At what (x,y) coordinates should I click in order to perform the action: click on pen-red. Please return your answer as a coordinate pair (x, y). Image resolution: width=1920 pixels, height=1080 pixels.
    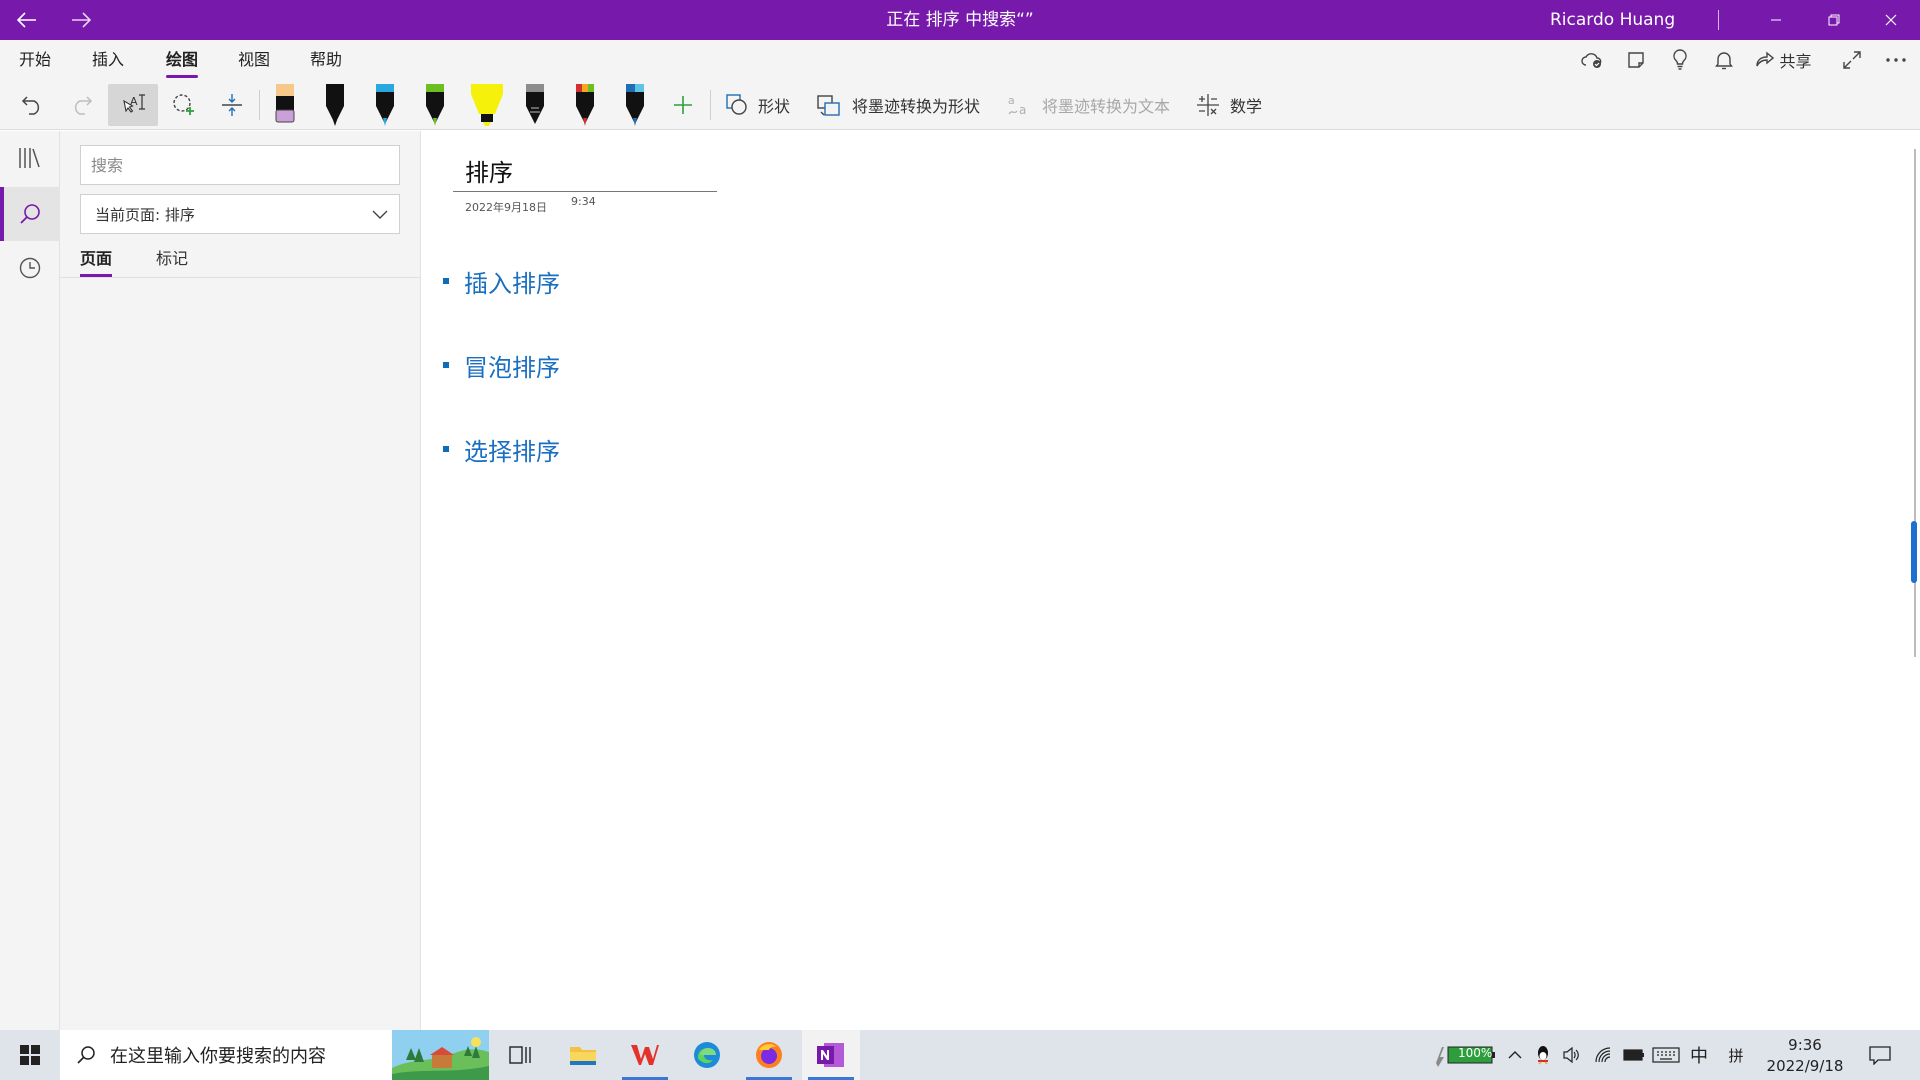
    Looking at the image, I should click on (585, 105).